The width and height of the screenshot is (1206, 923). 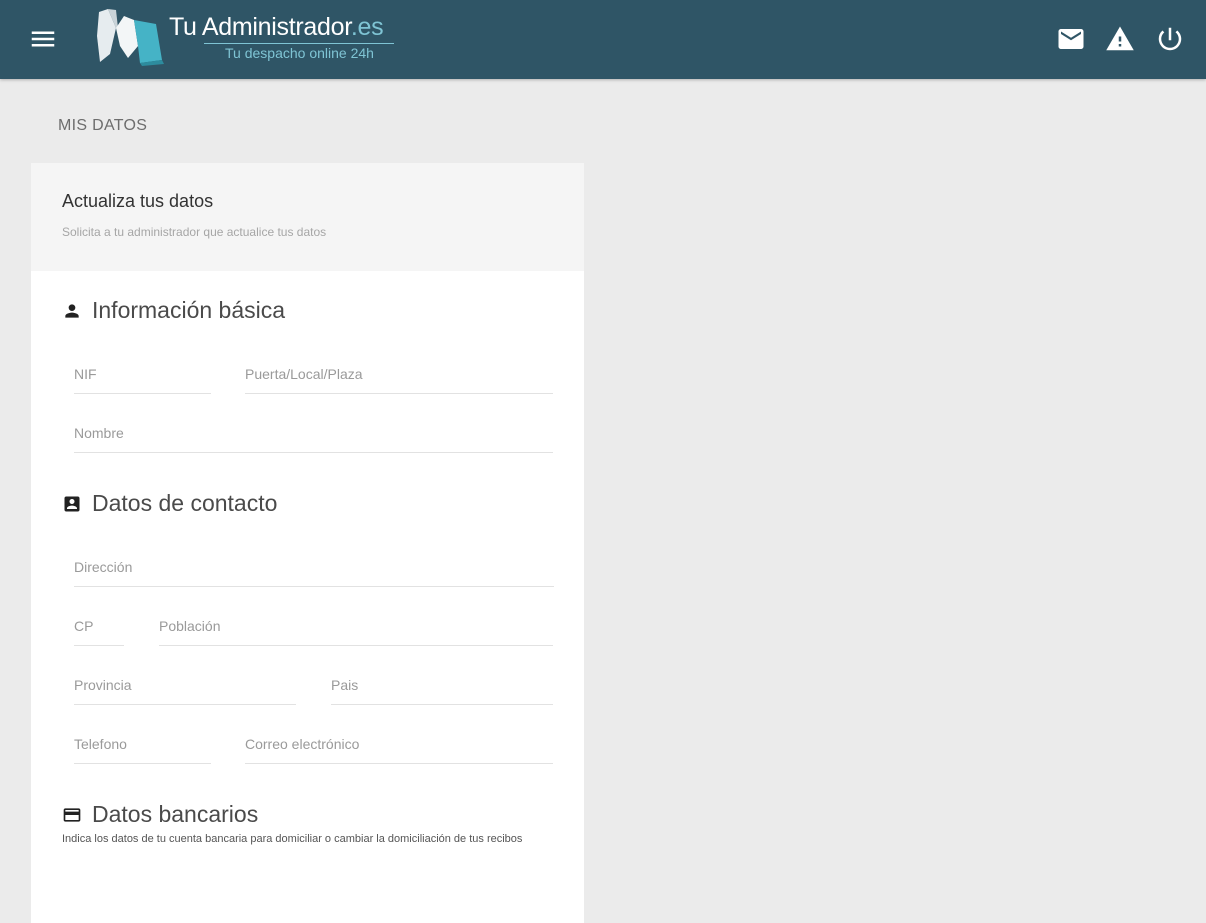 I want to click on country-field, so click(x=442, y=691).